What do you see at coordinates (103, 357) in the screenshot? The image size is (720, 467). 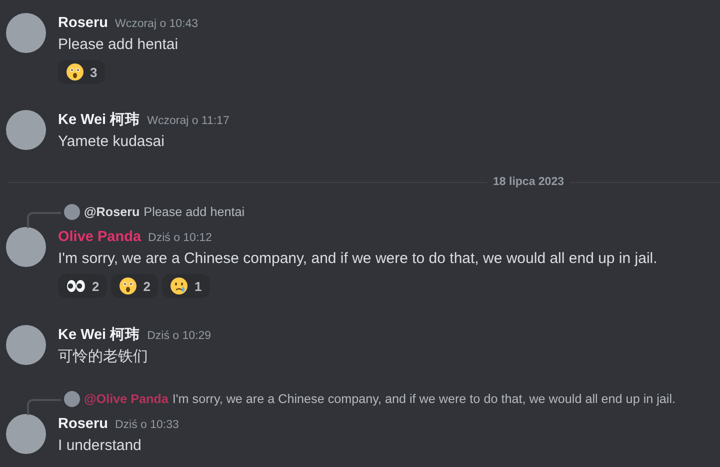 I see `message-text: 可怜的老铁们` at bounding box center [103, 357].